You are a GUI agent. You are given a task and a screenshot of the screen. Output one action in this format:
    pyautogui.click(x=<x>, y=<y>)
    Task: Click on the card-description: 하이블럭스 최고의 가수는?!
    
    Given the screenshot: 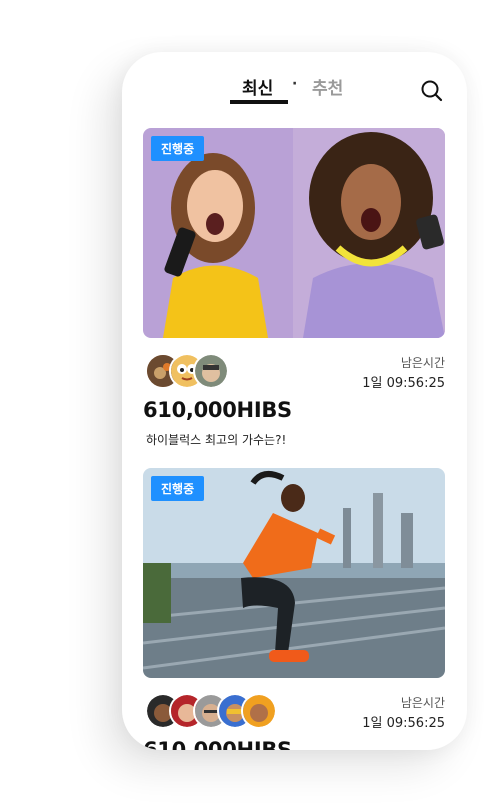 What is the action you would take?
    pyautogui.click(x=216, y=440)
    